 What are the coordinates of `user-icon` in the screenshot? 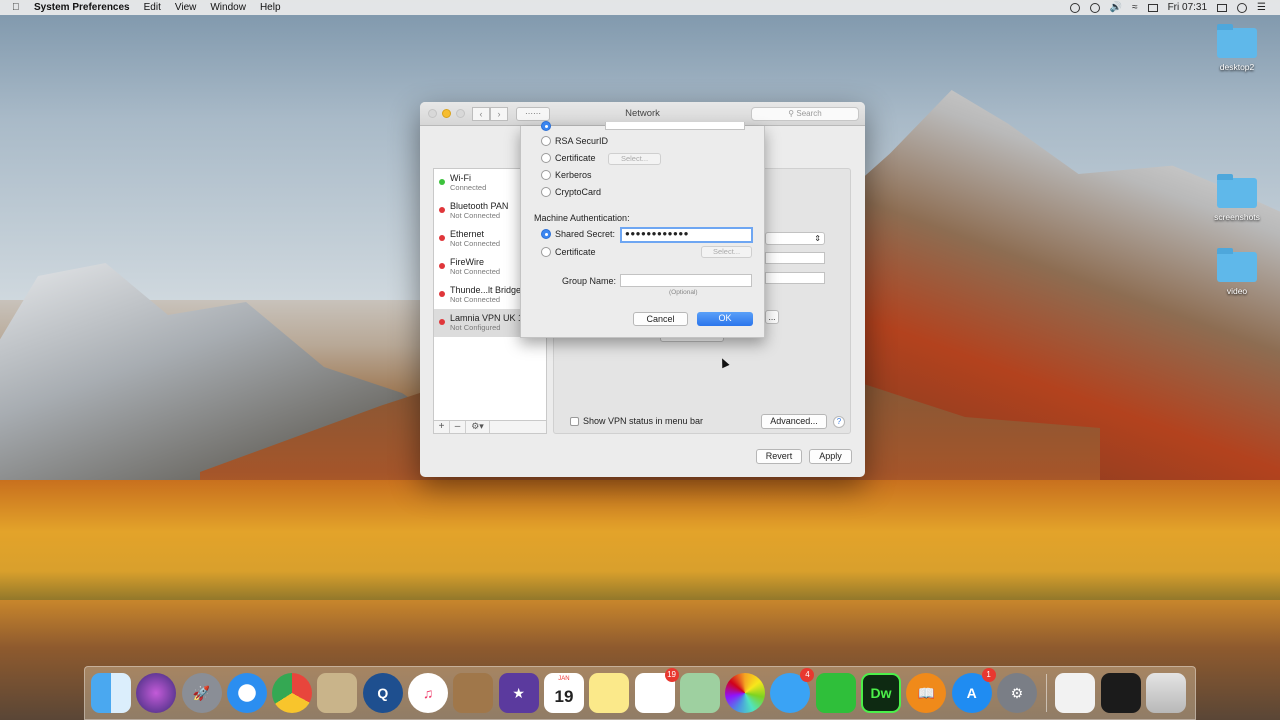 It's located at (1242, 7).